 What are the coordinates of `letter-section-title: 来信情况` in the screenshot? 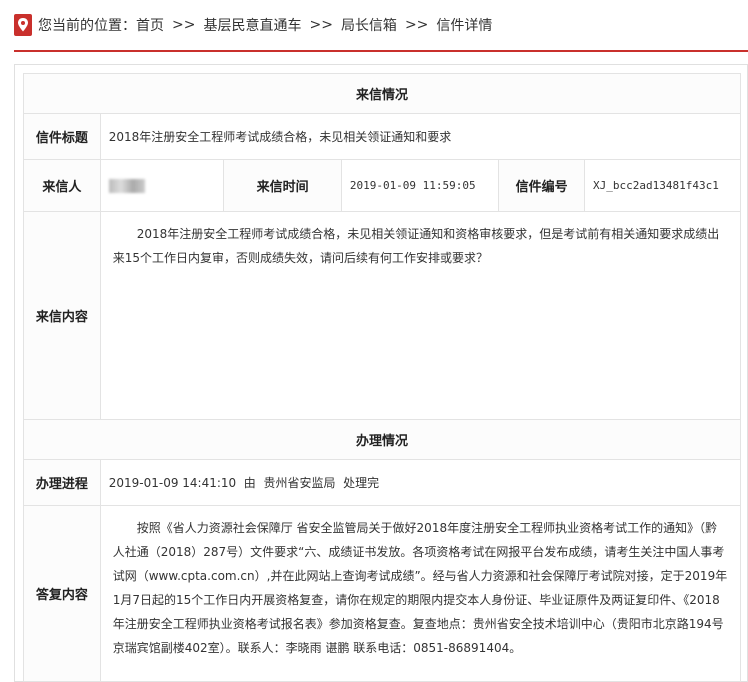 It's located at (382, 93).